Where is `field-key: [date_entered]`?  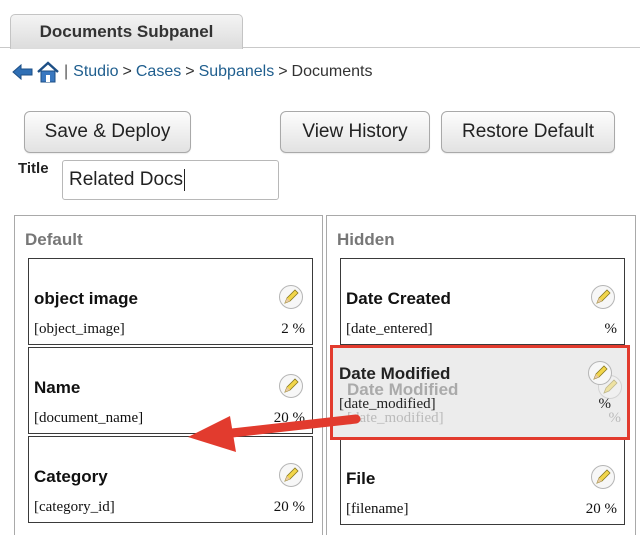
field-key: [date_entered] is located at coordinates (389, 329).